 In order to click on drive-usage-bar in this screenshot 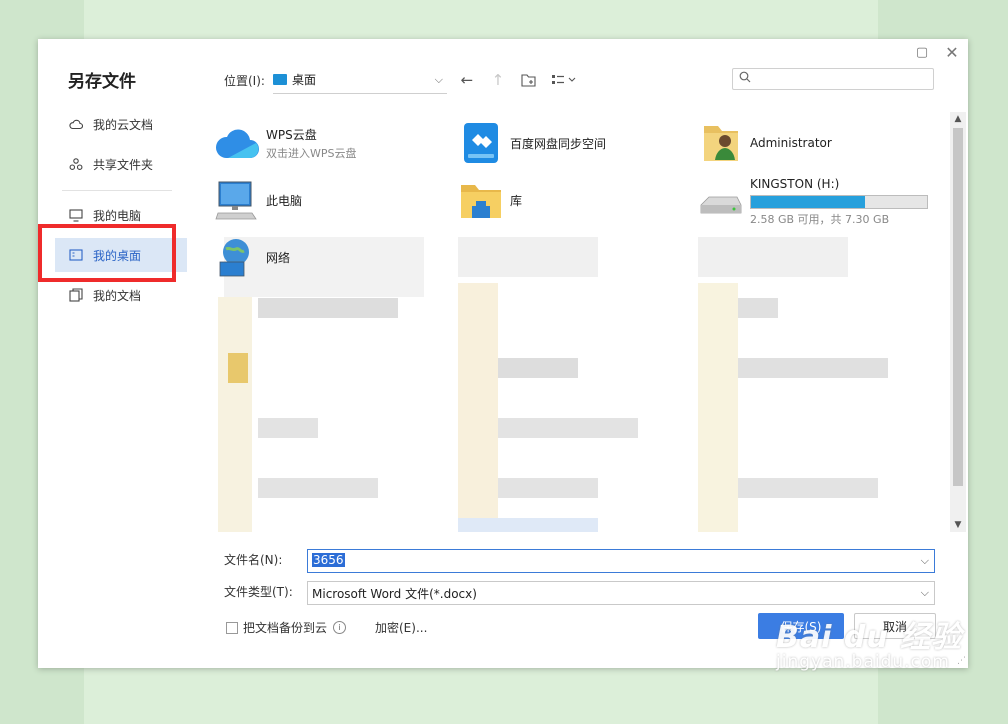, I will do `click(839, 202)`.